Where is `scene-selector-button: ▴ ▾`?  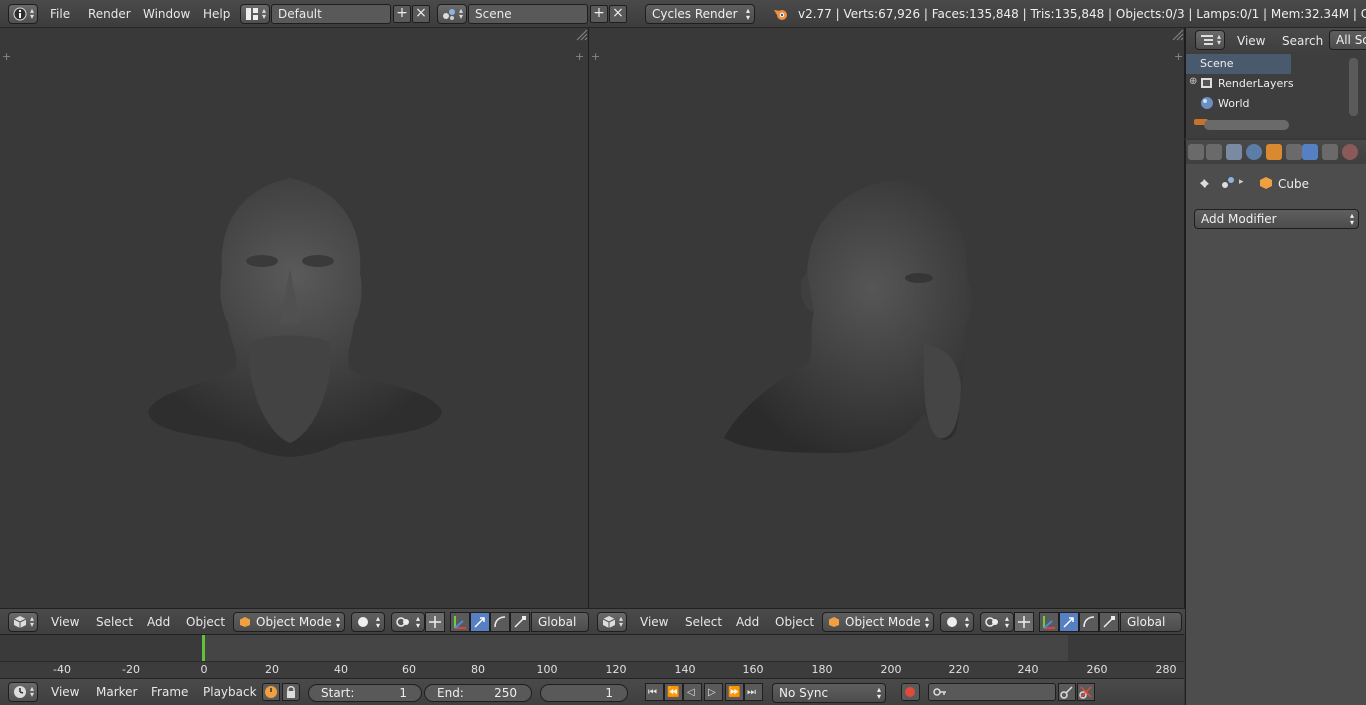
scene-selector-button: ▴ ▾ is located at coordinates (452, 14).